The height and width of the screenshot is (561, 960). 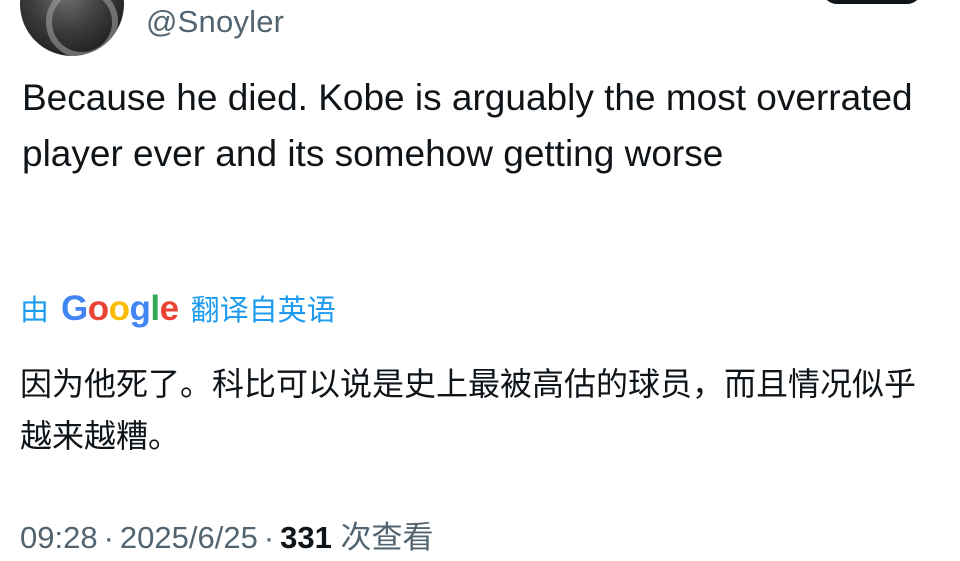 I want to click on translation-attribution: 由 Google 翻译自英语, so click(x=178, y=308).